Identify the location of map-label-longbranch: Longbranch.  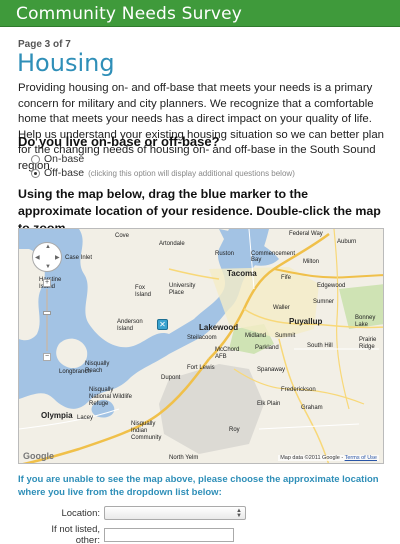
(75, 372).